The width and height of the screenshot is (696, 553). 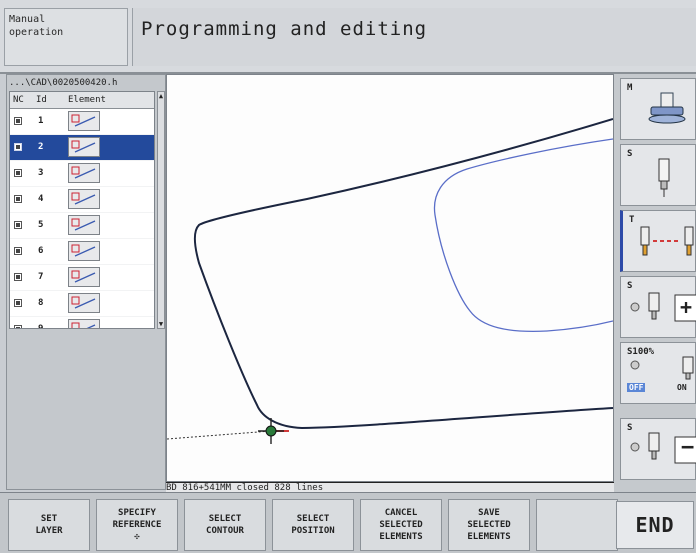 What do you see at coordinates (66, 37) in the screenshot?
I see `machine-mode-panel: Manual operation` at bounding box center [66, 37].